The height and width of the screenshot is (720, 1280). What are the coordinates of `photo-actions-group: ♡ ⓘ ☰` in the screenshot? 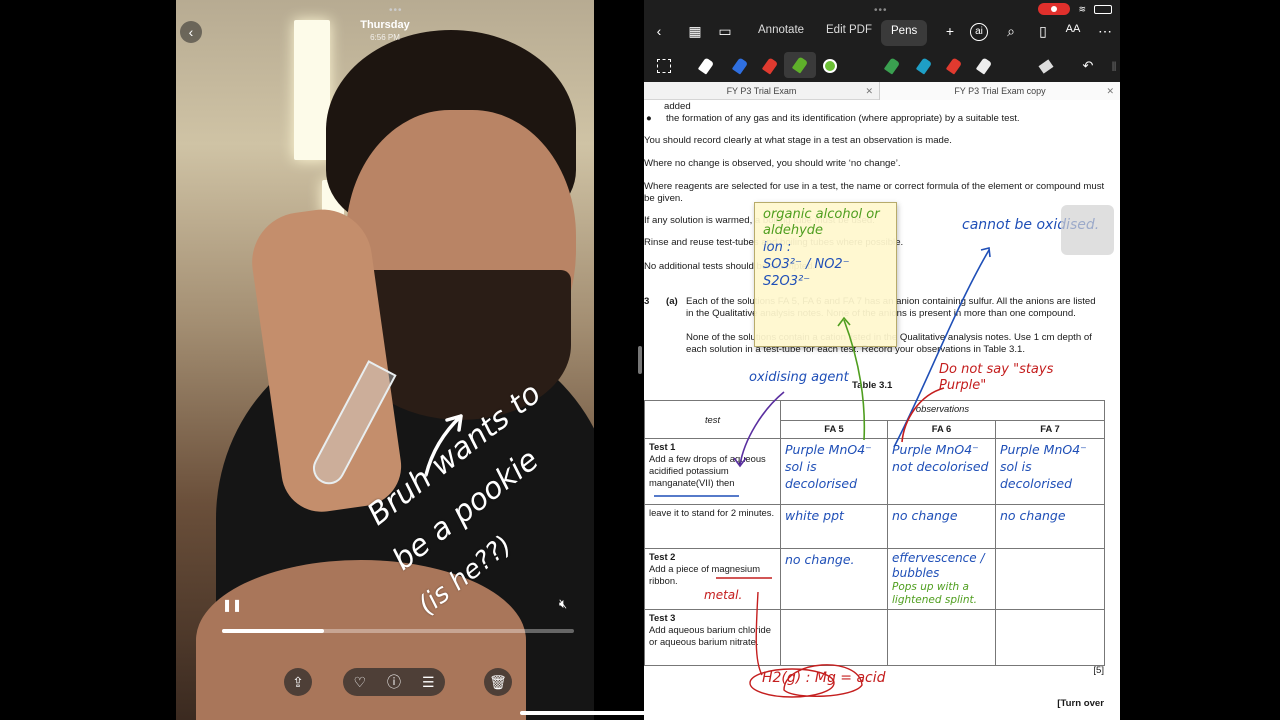 It's located at (394, 682).